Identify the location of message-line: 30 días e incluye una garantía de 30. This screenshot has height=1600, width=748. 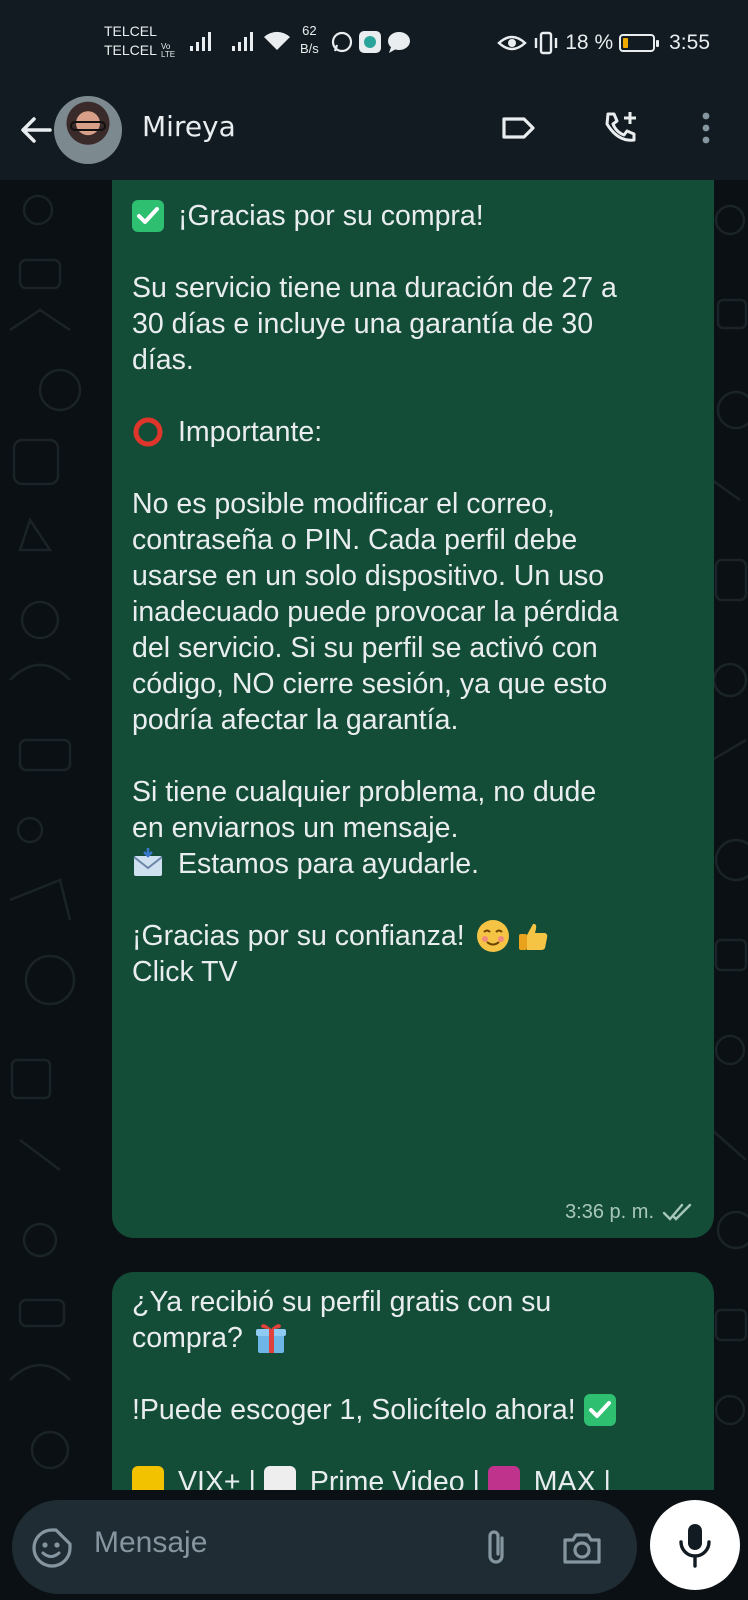
(414, 324).